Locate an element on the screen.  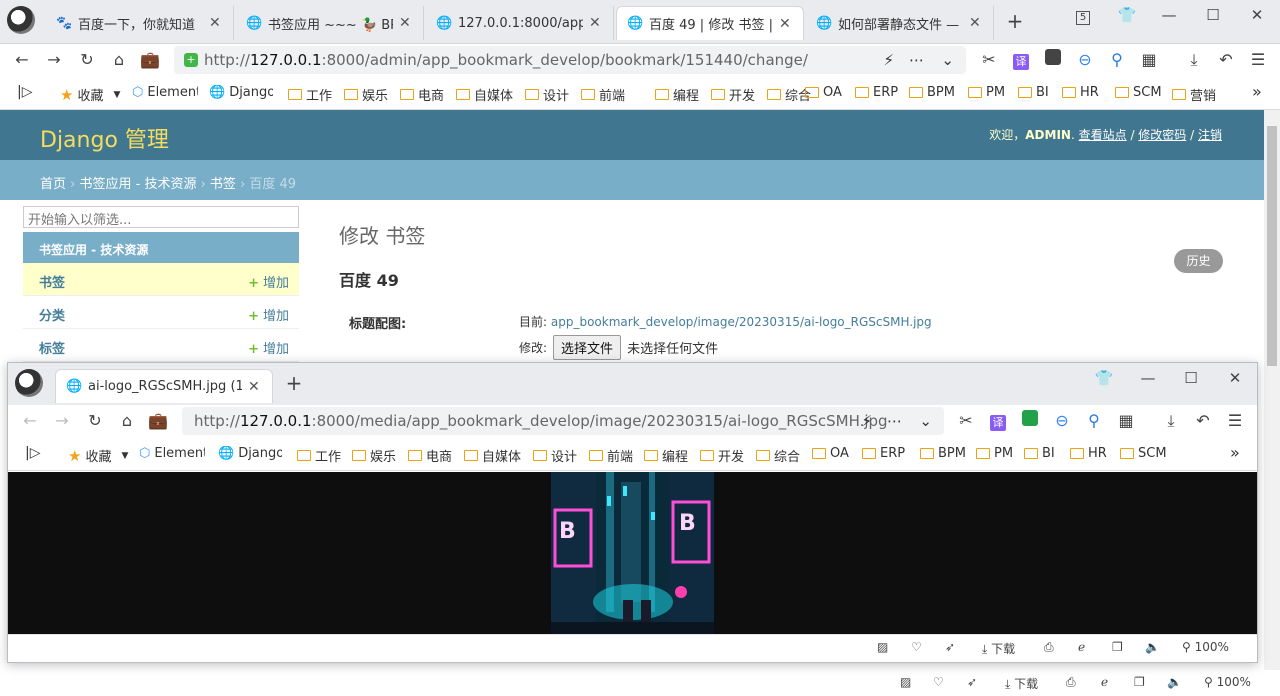
add-bookmark-link: + 增加 is located at coordinates (268, 281).